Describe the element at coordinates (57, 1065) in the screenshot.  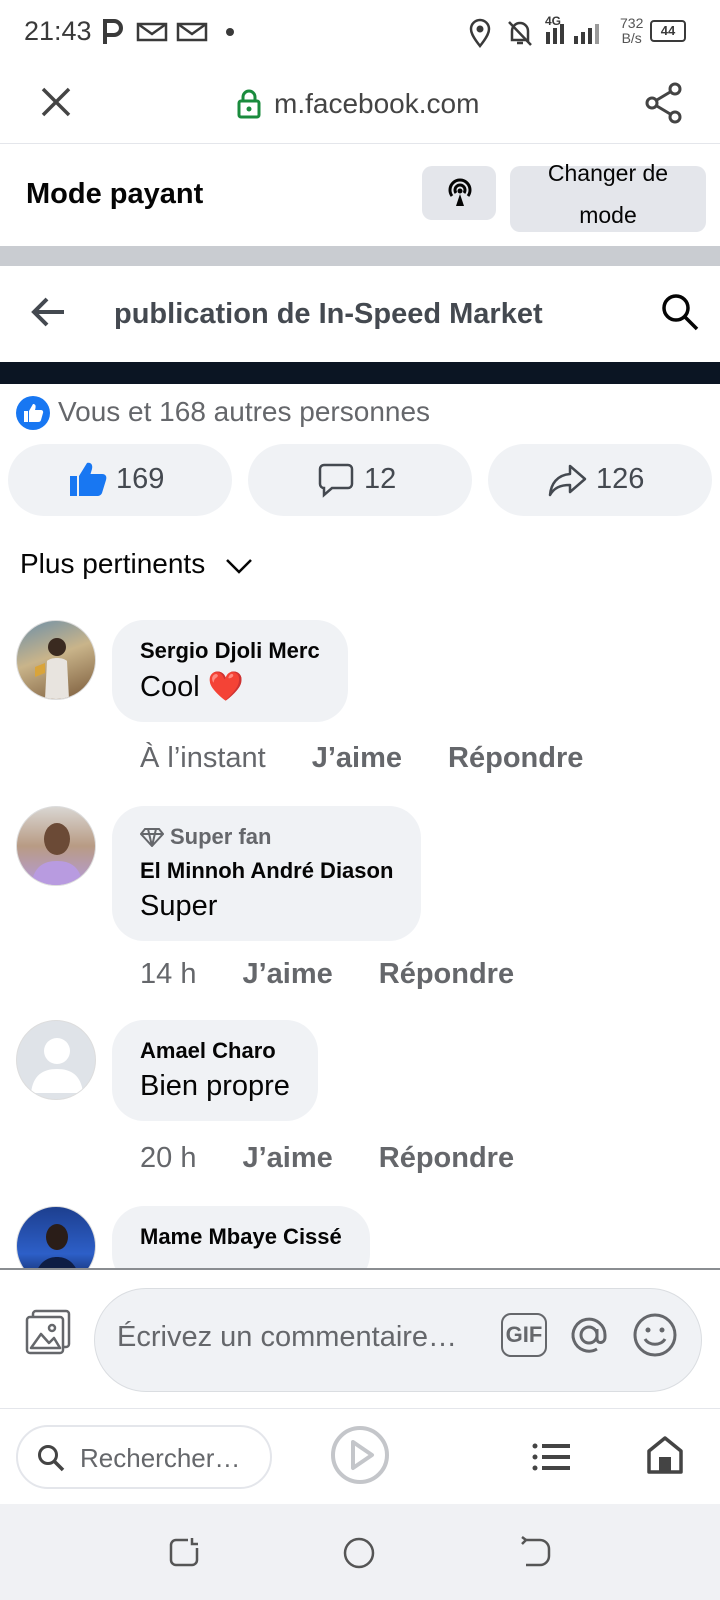
I see `default-avatar-icon` at that location.